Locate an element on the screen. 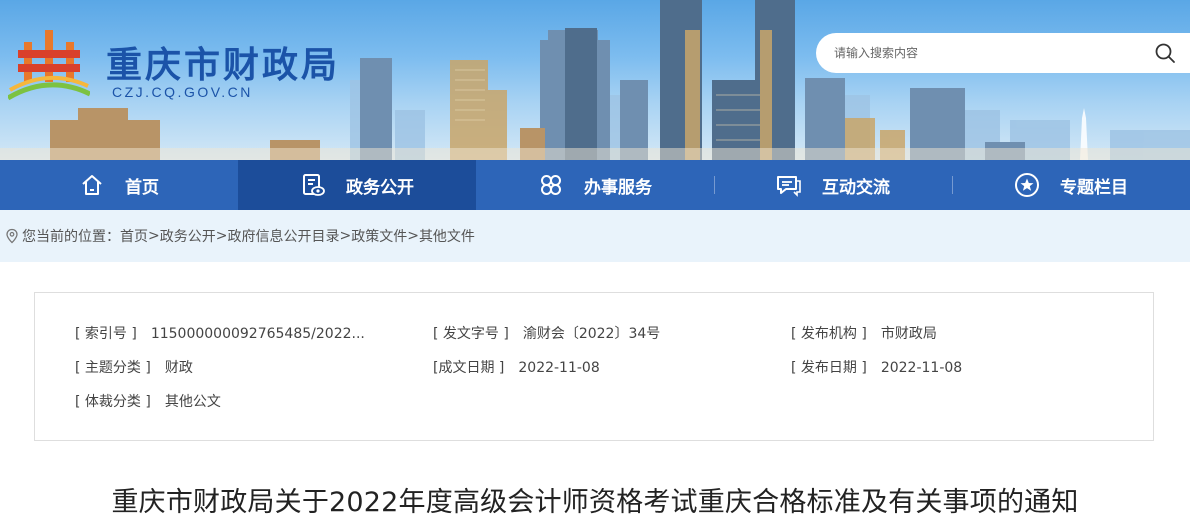  main-nav: 首页 政务公开 办事服务 互动交流 专题栏目 is located at coordinates (595, 185).